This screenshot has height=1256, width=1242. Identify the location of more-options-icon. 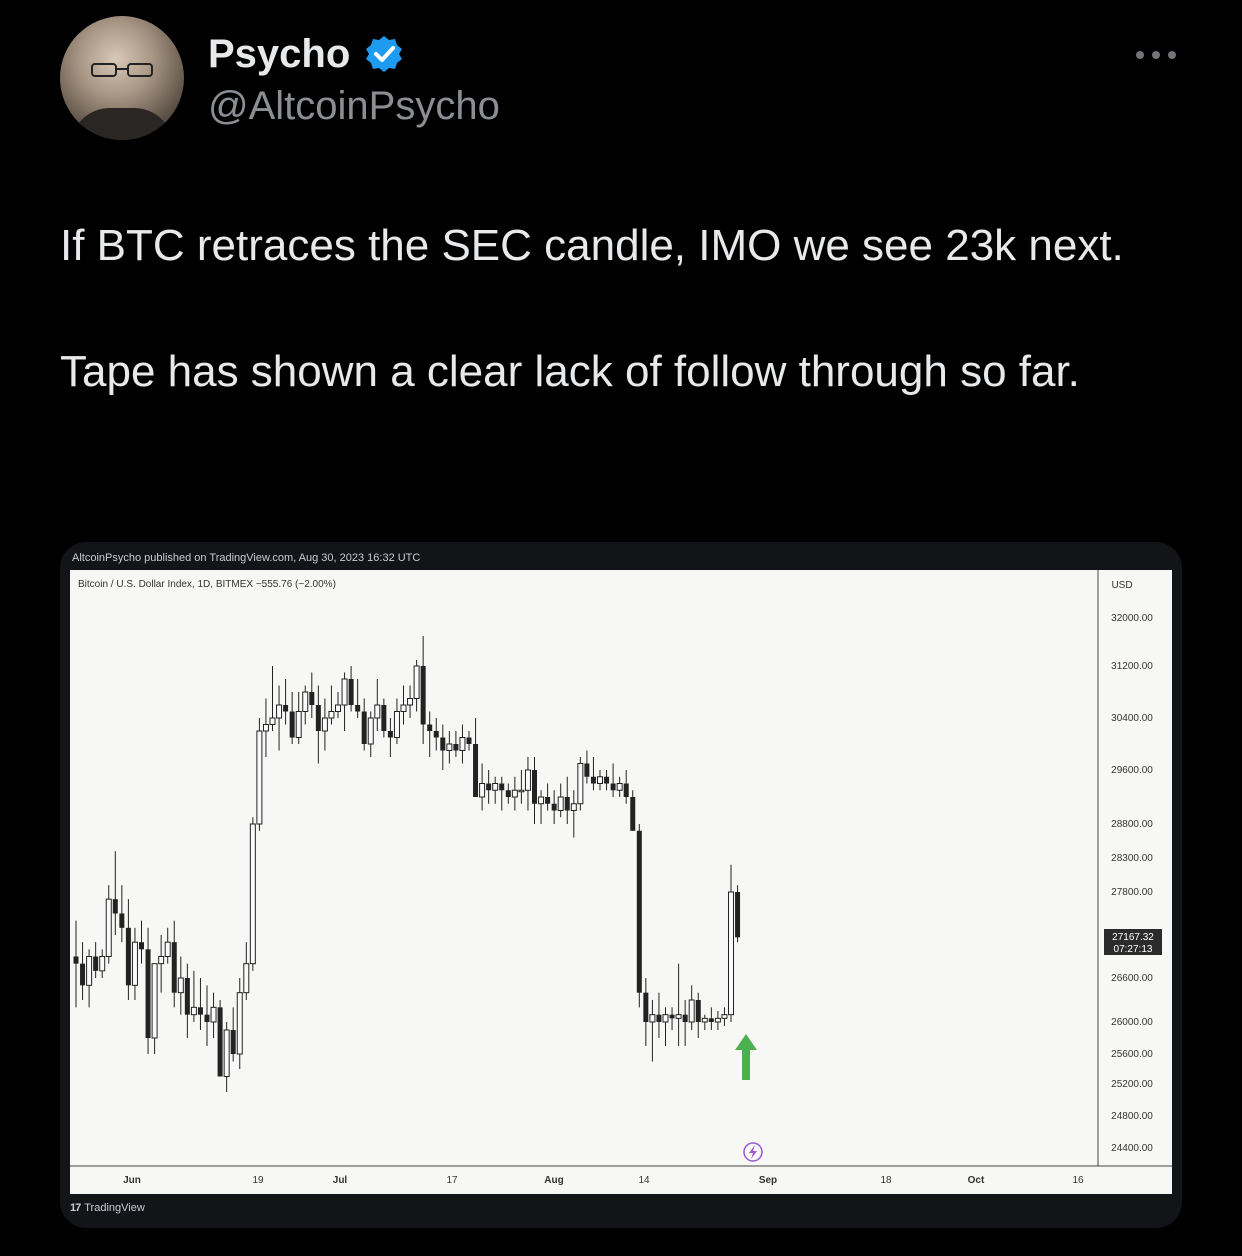
(1156, 55).